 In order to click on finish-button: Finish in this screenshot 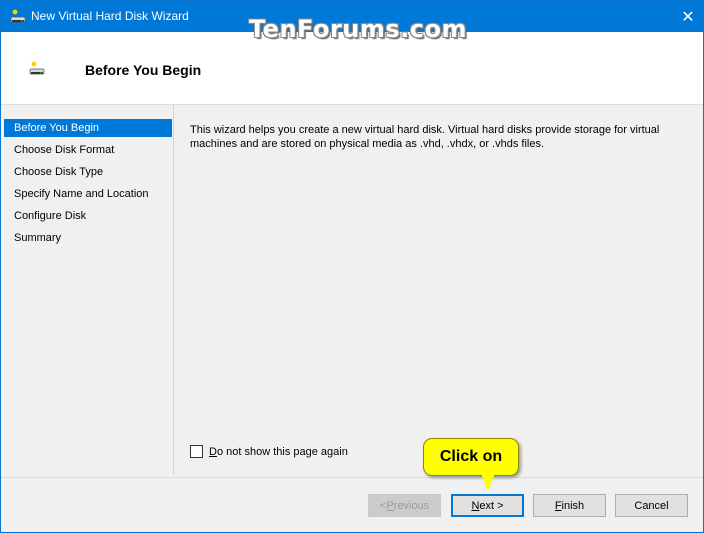, I will do `click(569, 505)`.